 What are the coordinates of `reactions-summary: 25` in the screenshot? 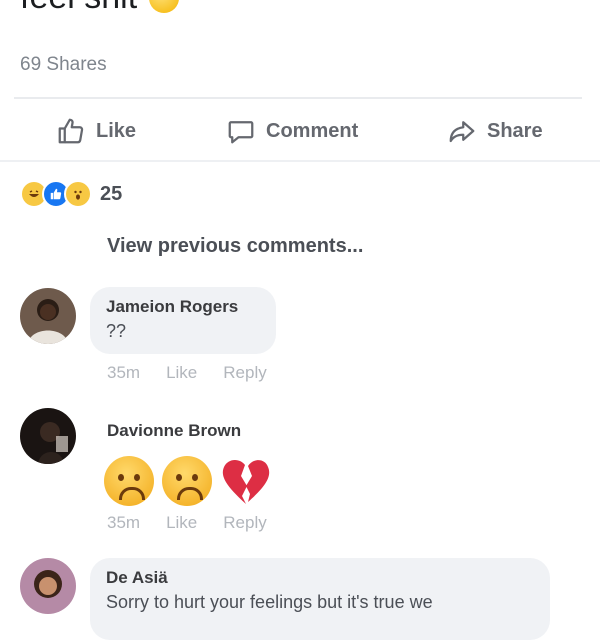 It's located at (71, 194).